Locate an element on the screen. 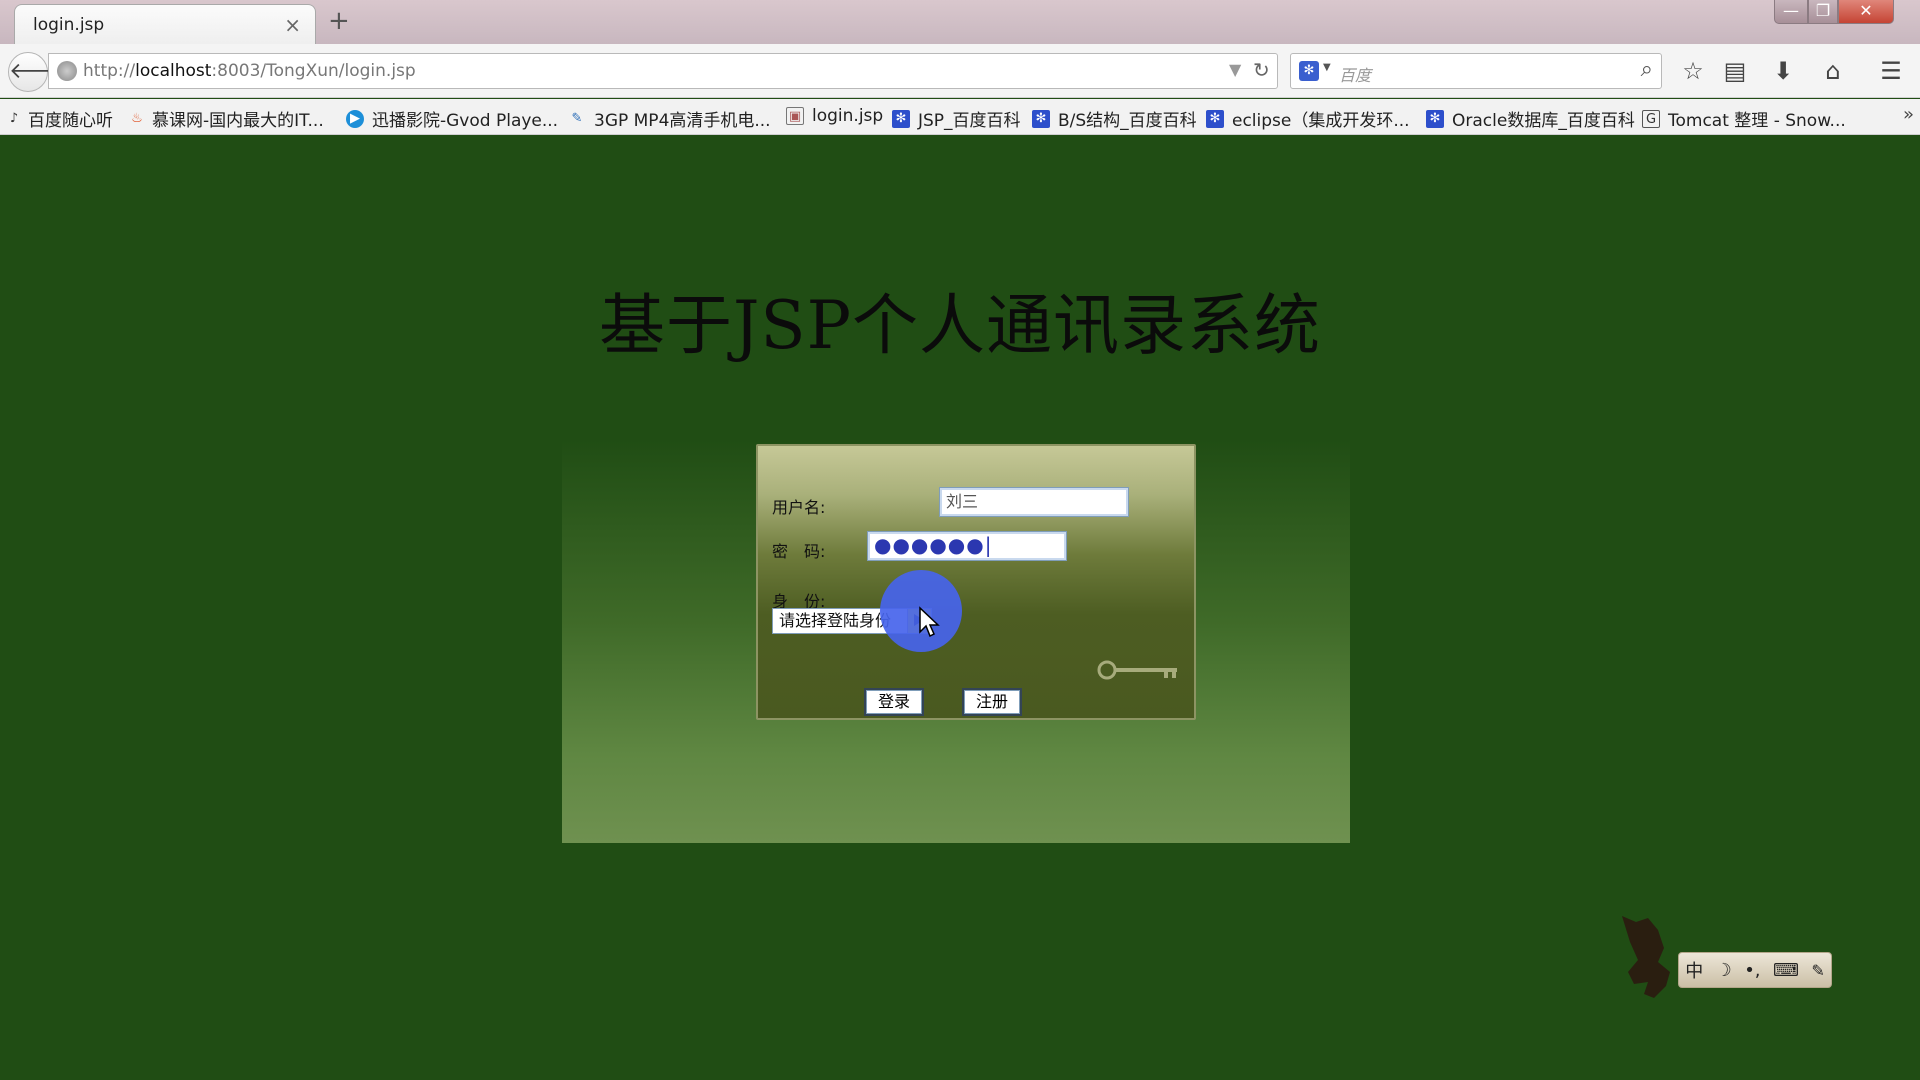 This screenshot has height=1080, width=1920. bookmark-item: ✻ B/S结构_百度百科 is located at coordinates (1114, 118).